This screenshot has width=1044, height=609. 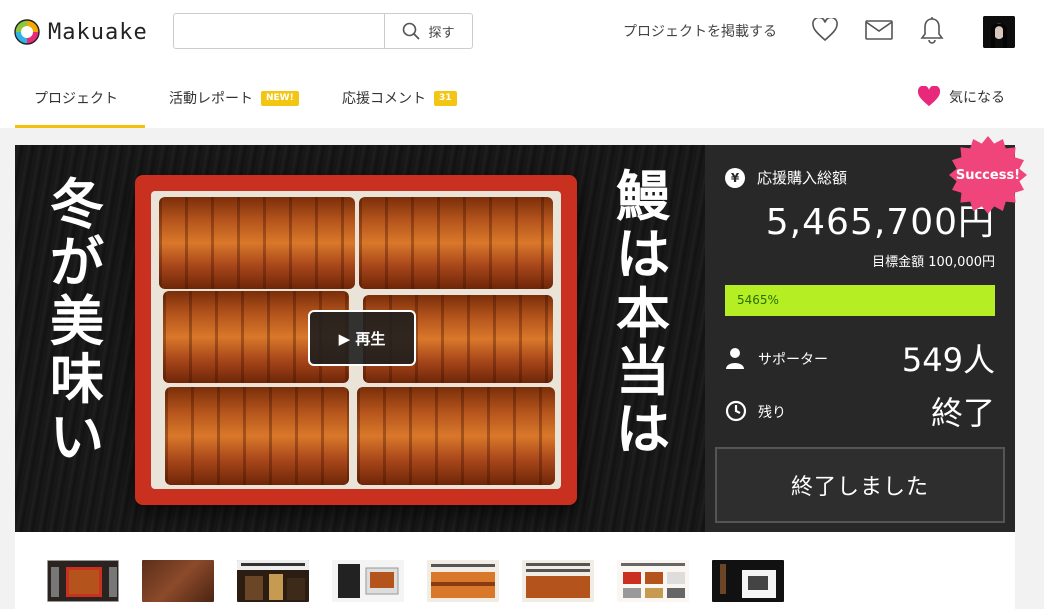 I want to click on person-icon, so click(x=735, y=358).